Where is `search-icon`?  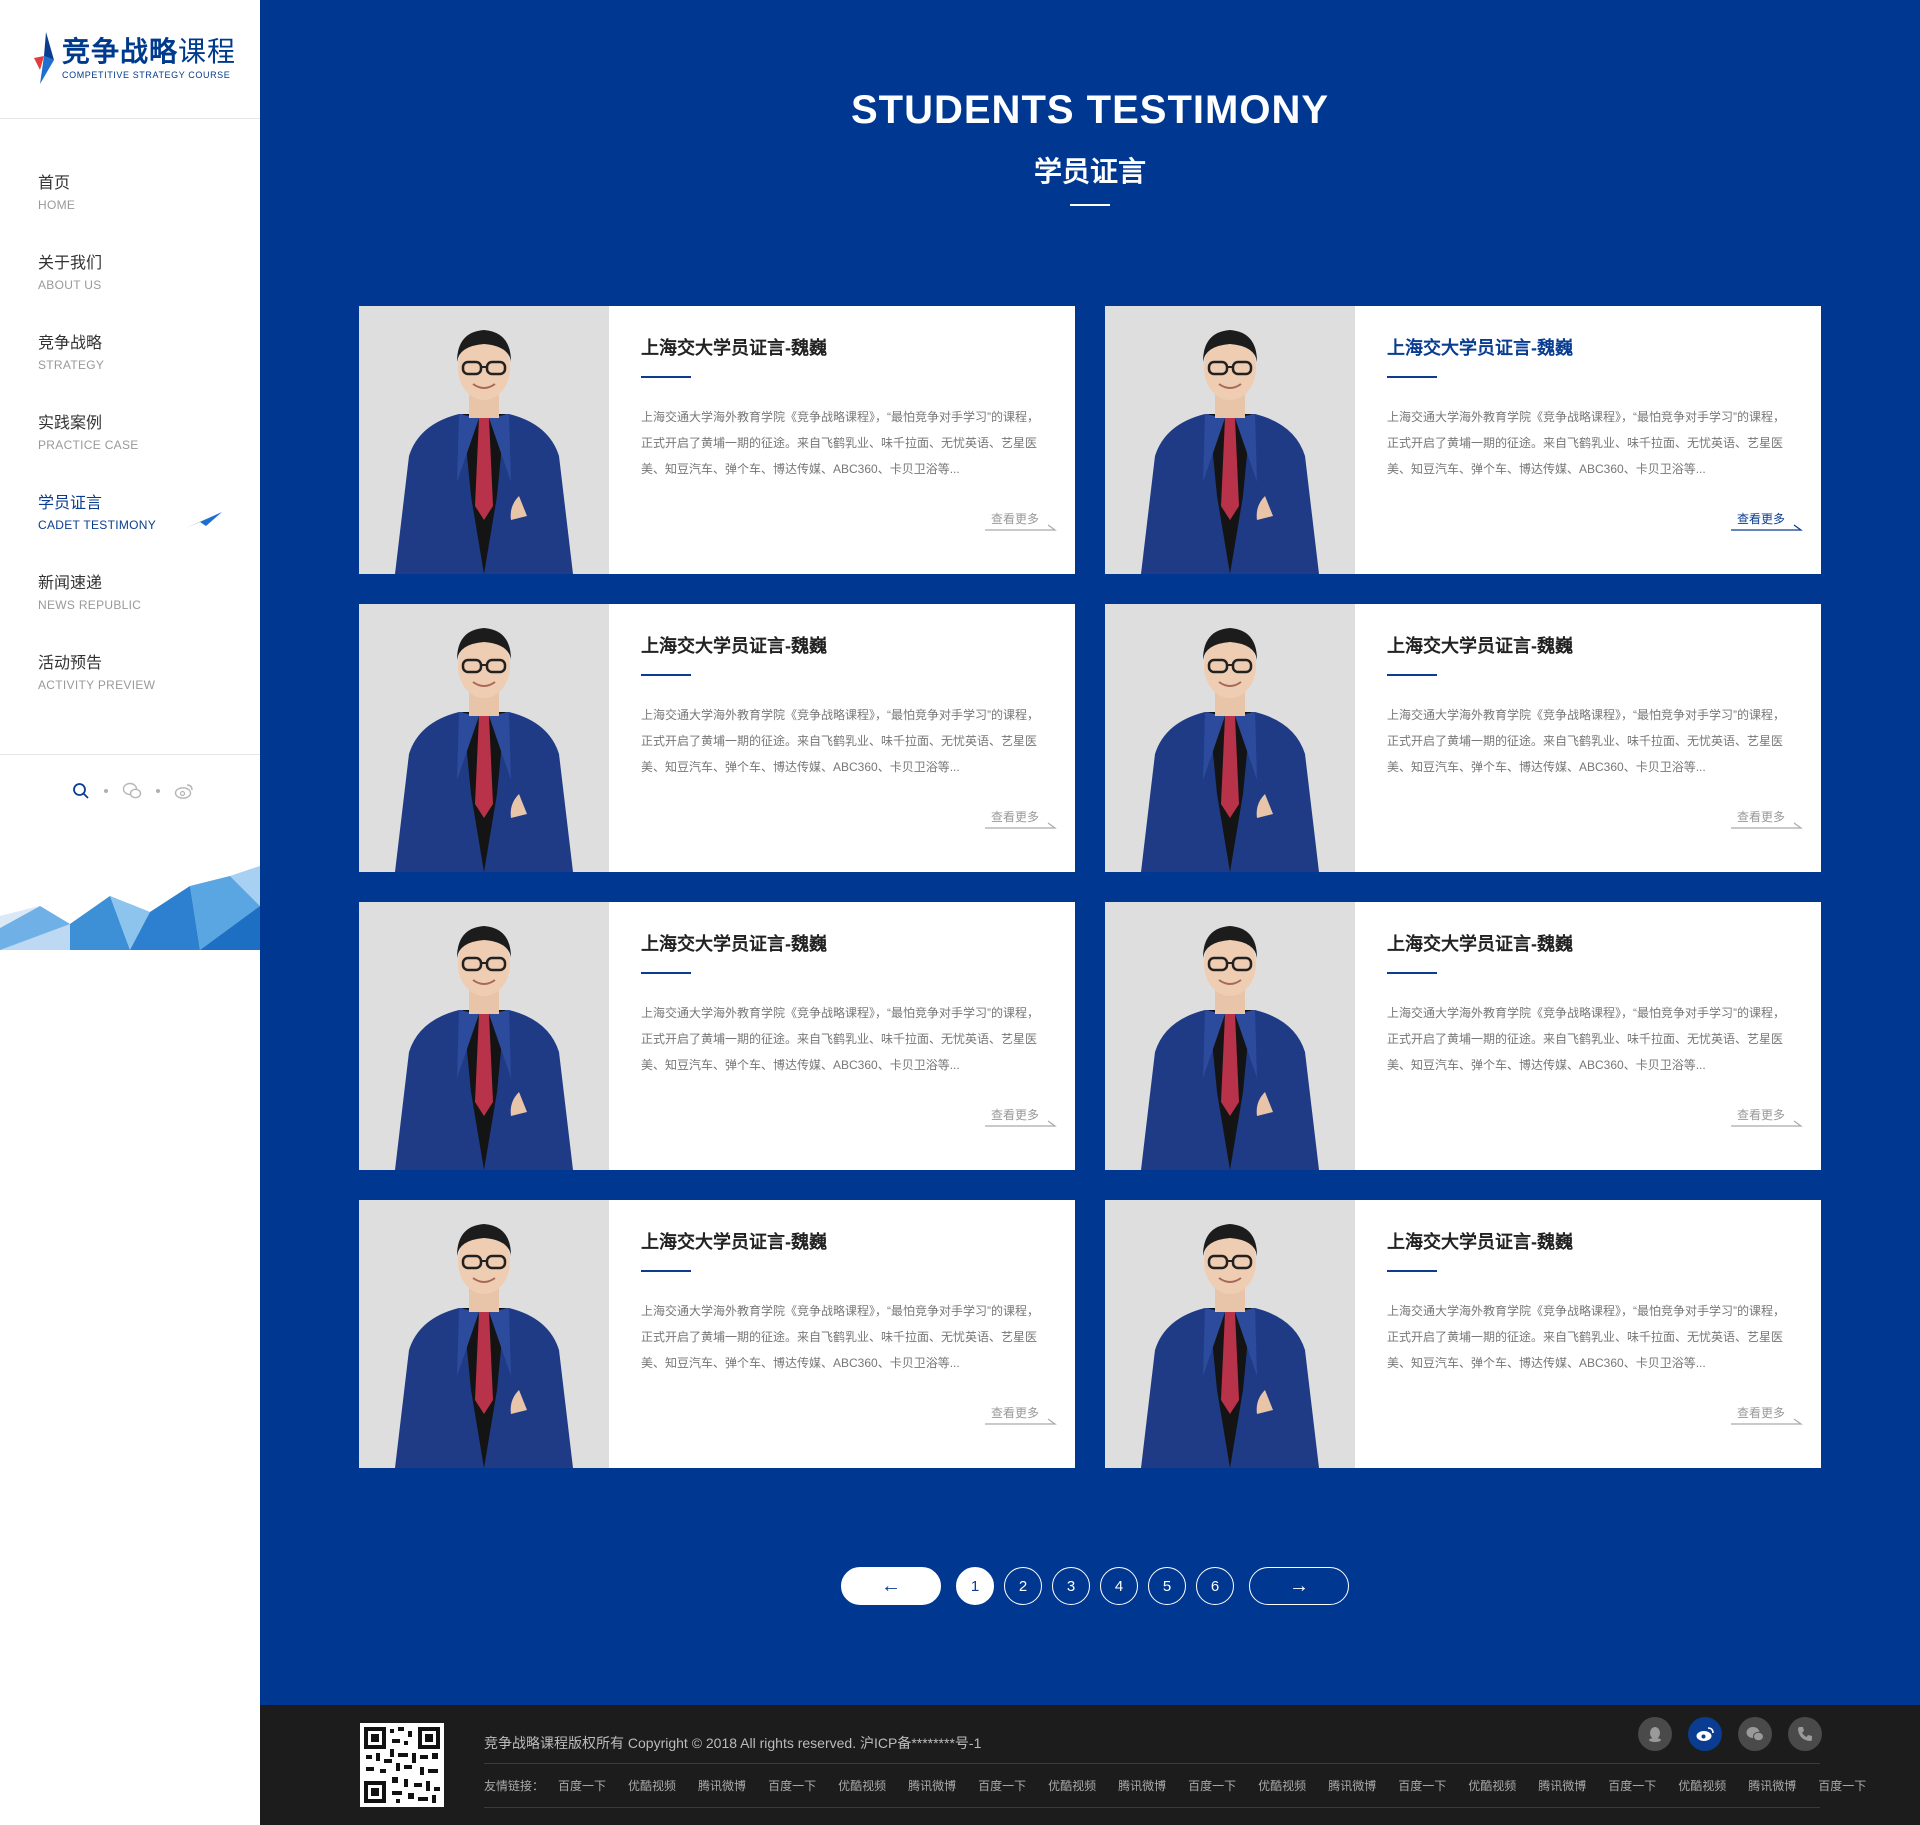 search-icon is located at coordinates (81, 791).